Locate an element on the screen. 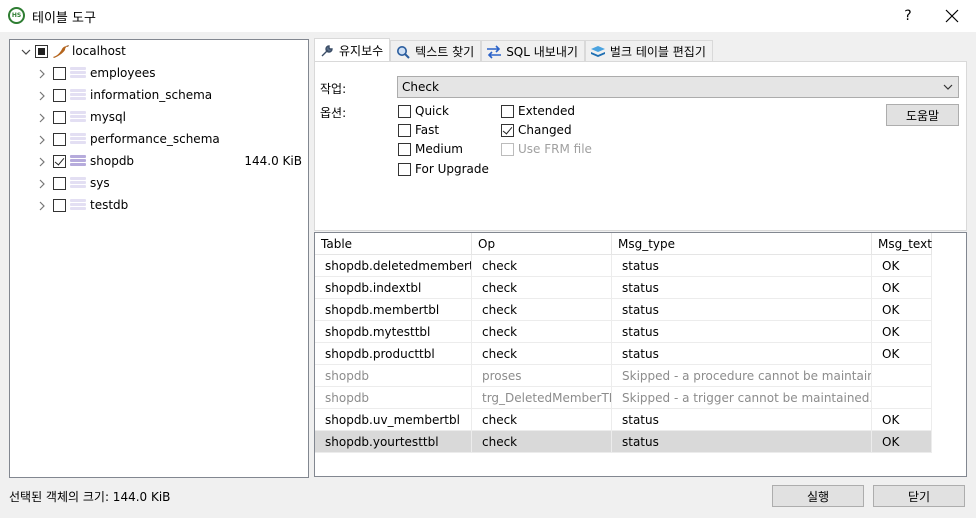 This screenshot has width=976, height=518. table-row: shopdb.membertbl check status OK is located at coordinates (623, 310).